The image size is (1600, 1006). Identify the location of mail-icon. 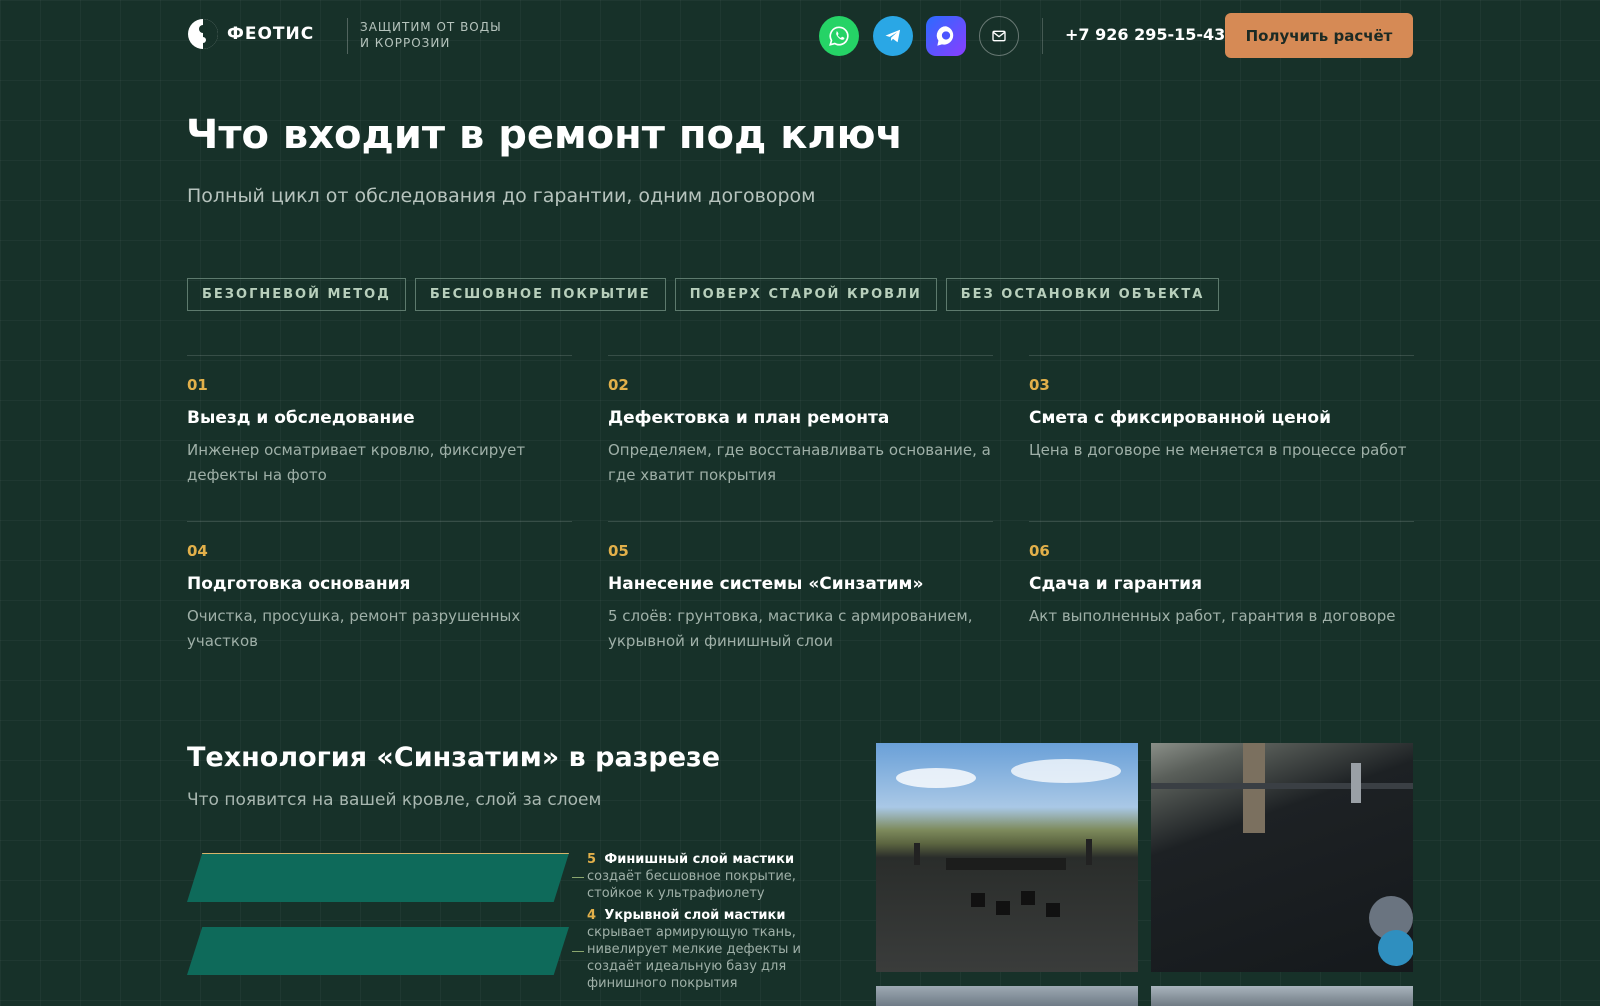
(999, 36).